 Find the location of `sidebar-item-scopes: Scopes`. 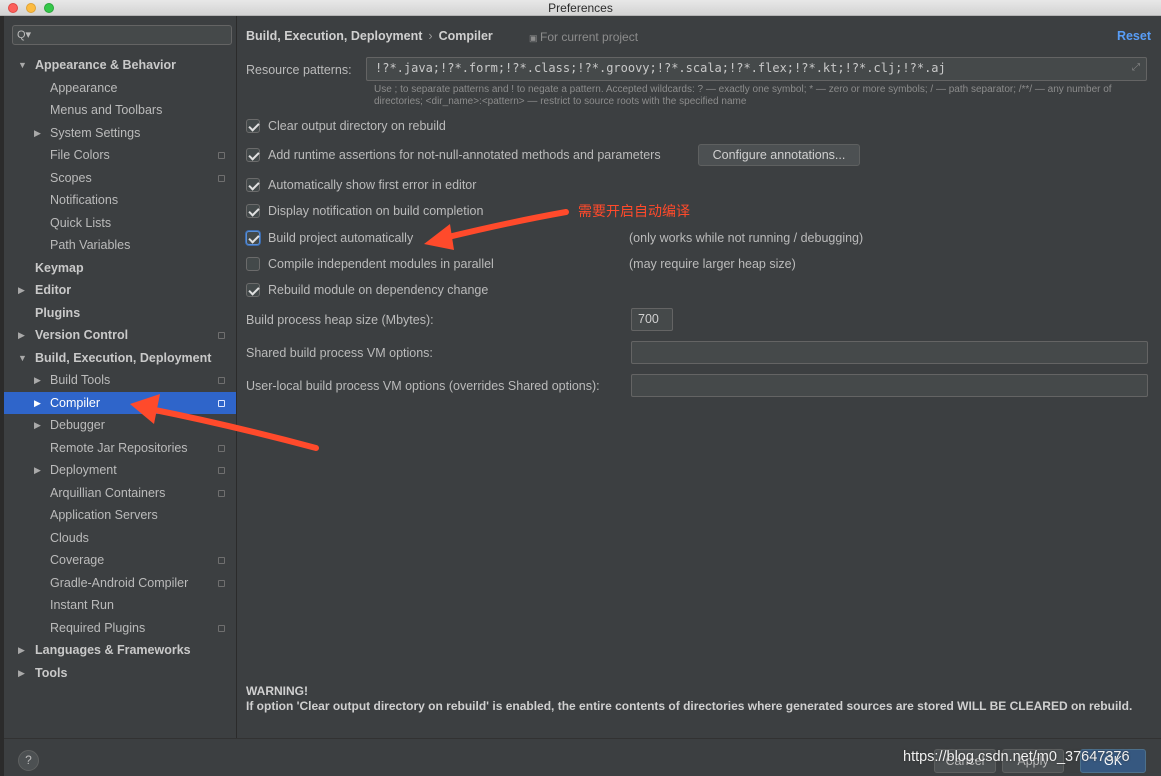

sidebar-item-scopes: Scopes is located at coordinates (120, 178).